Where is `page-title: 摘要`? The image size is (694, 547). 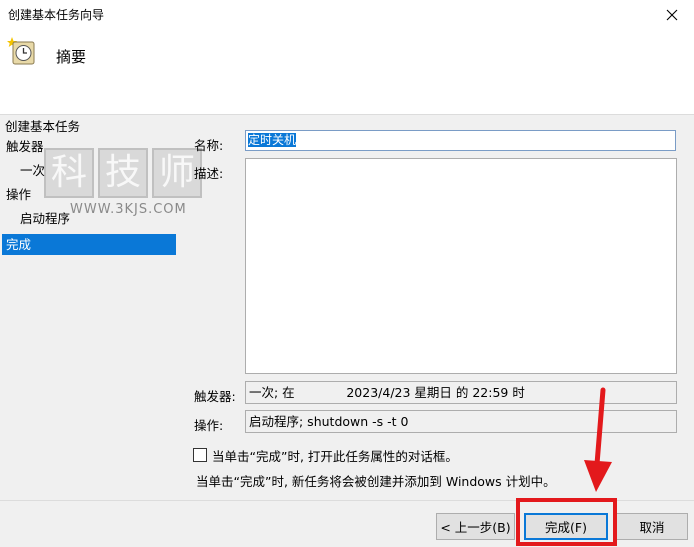
page-title: 摘要 is located at coordinates (71, 57).